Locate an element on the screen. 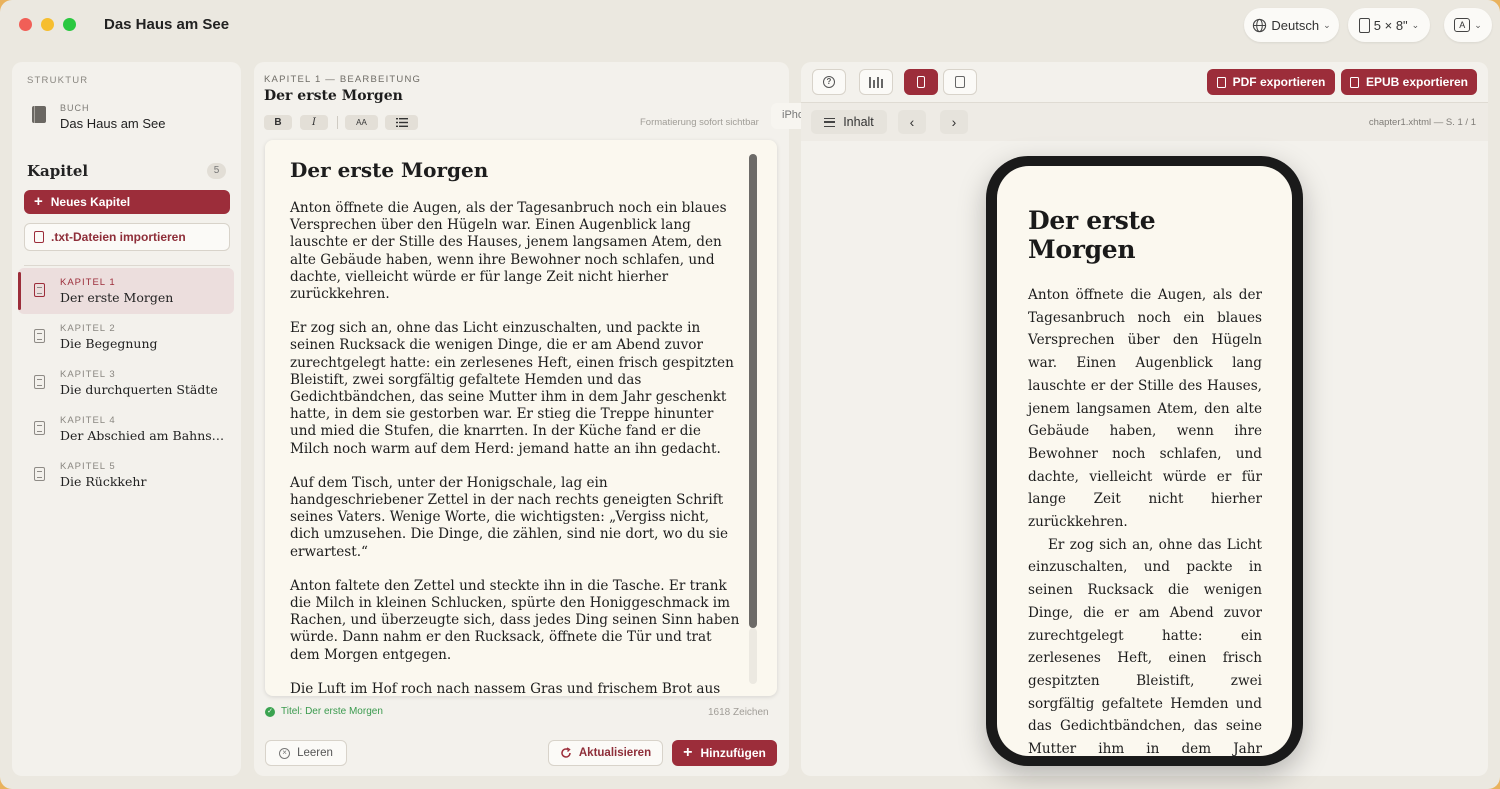 The image size is (1500, 789). device-tab: iPhone is located at coordinates (786, 116).